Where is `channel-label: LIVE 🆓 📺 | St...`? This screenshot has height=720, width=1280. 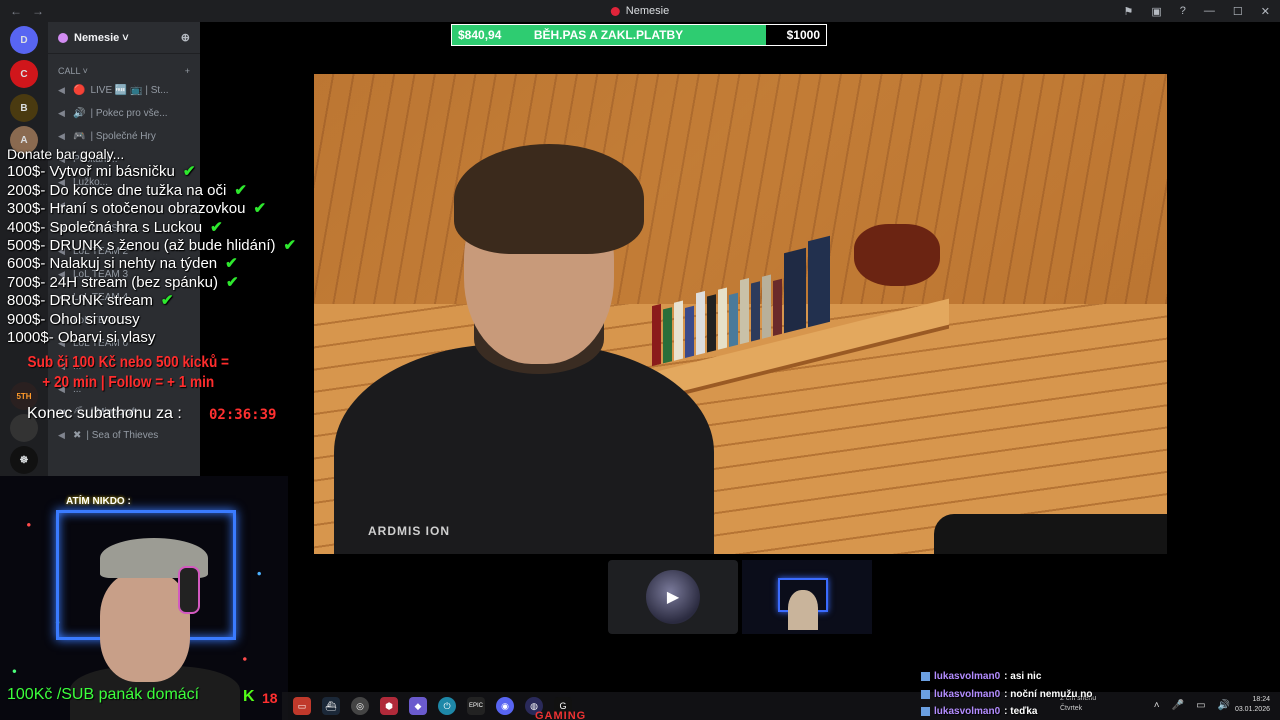 channel-label: LIVE 🆓 📺 | St... is located at coordinates (129, 90).